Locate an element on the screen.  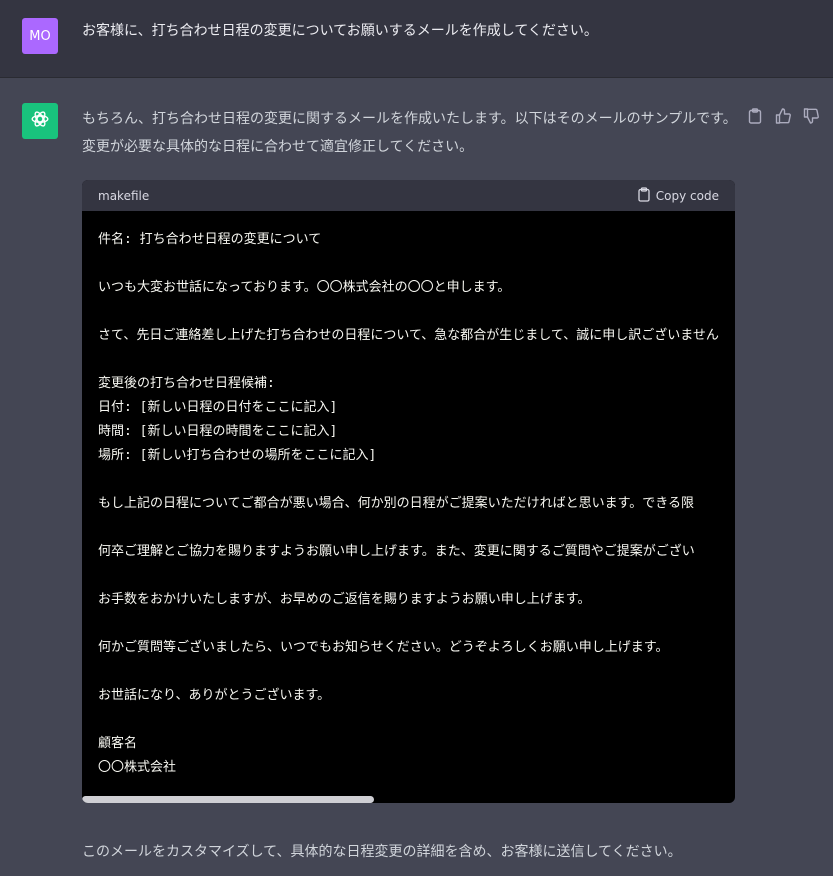
copy-code-label: Copy code is located at coordinates (687, 195).